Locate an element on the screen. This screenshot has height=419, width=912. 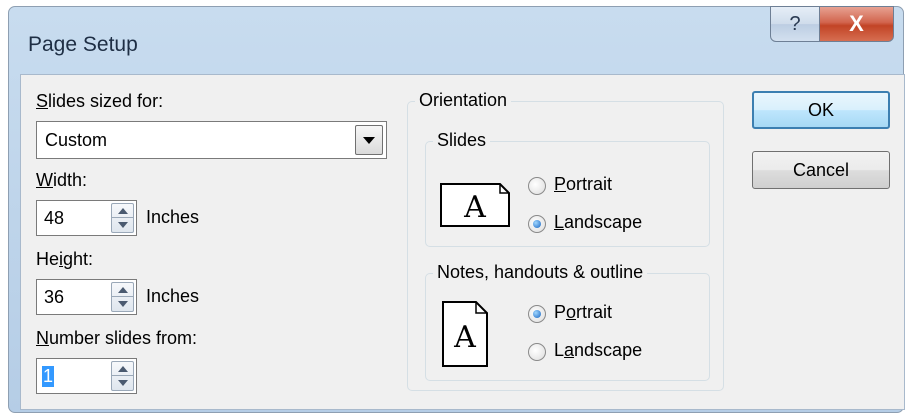
width-spinner is located at coordinates (122, 218).